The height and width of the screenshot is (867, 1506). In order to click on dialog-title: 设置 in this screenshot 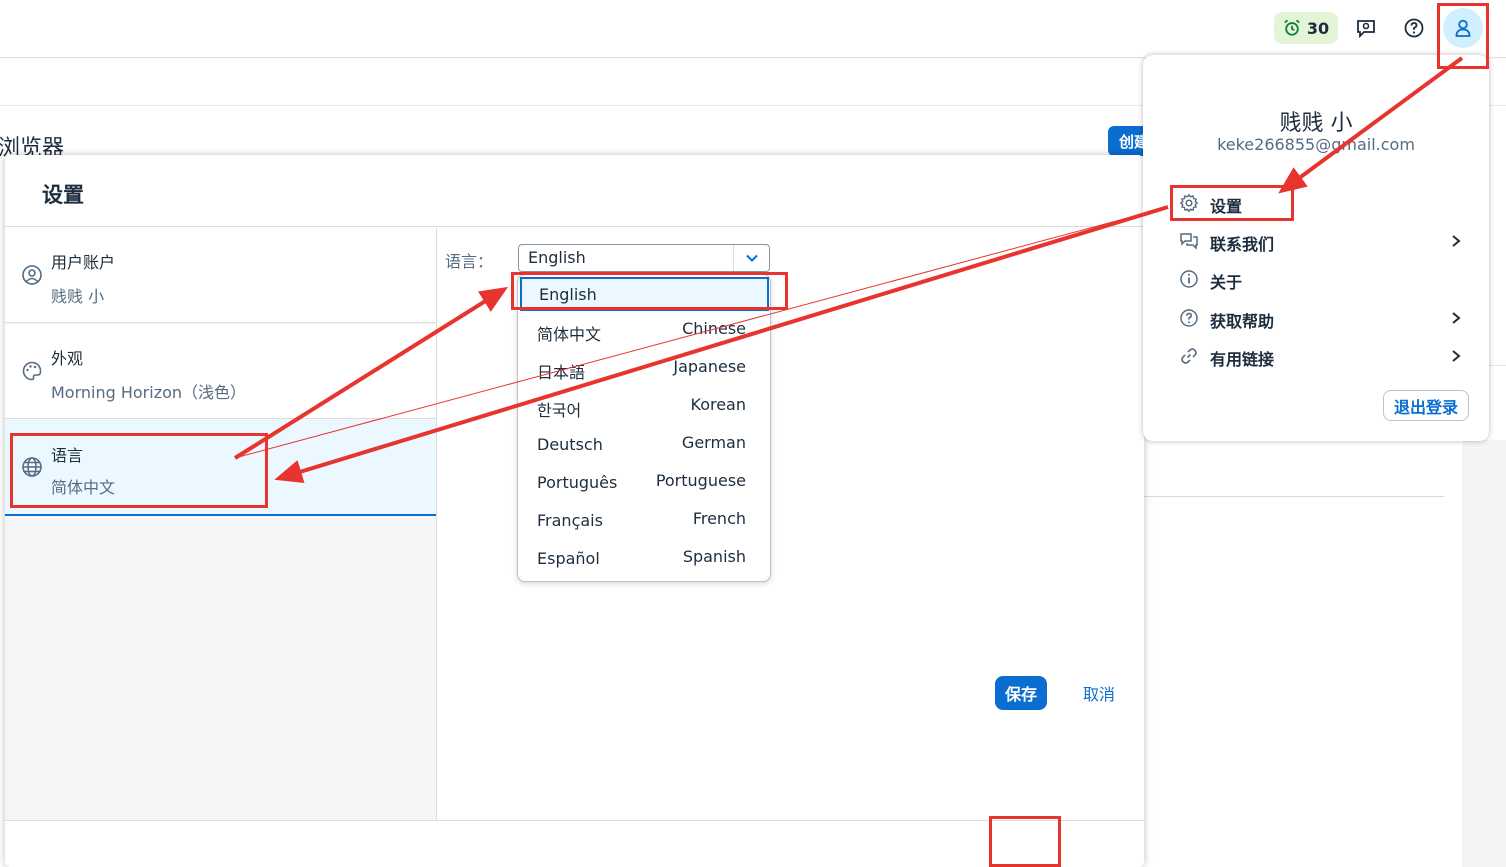, I will do `click(63, 195)`.